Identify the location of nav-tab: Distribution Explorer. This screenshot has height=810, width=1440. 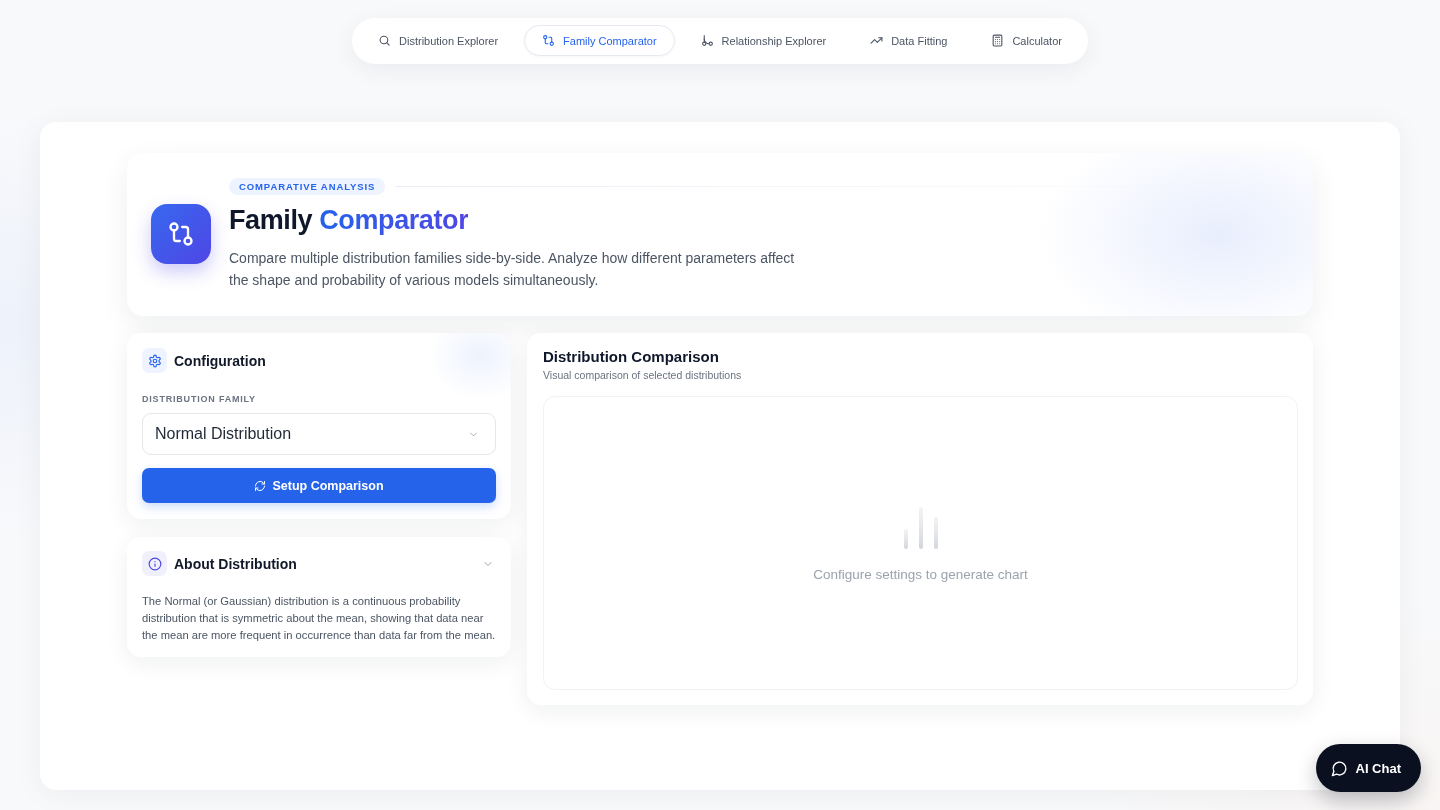
(438, 40).